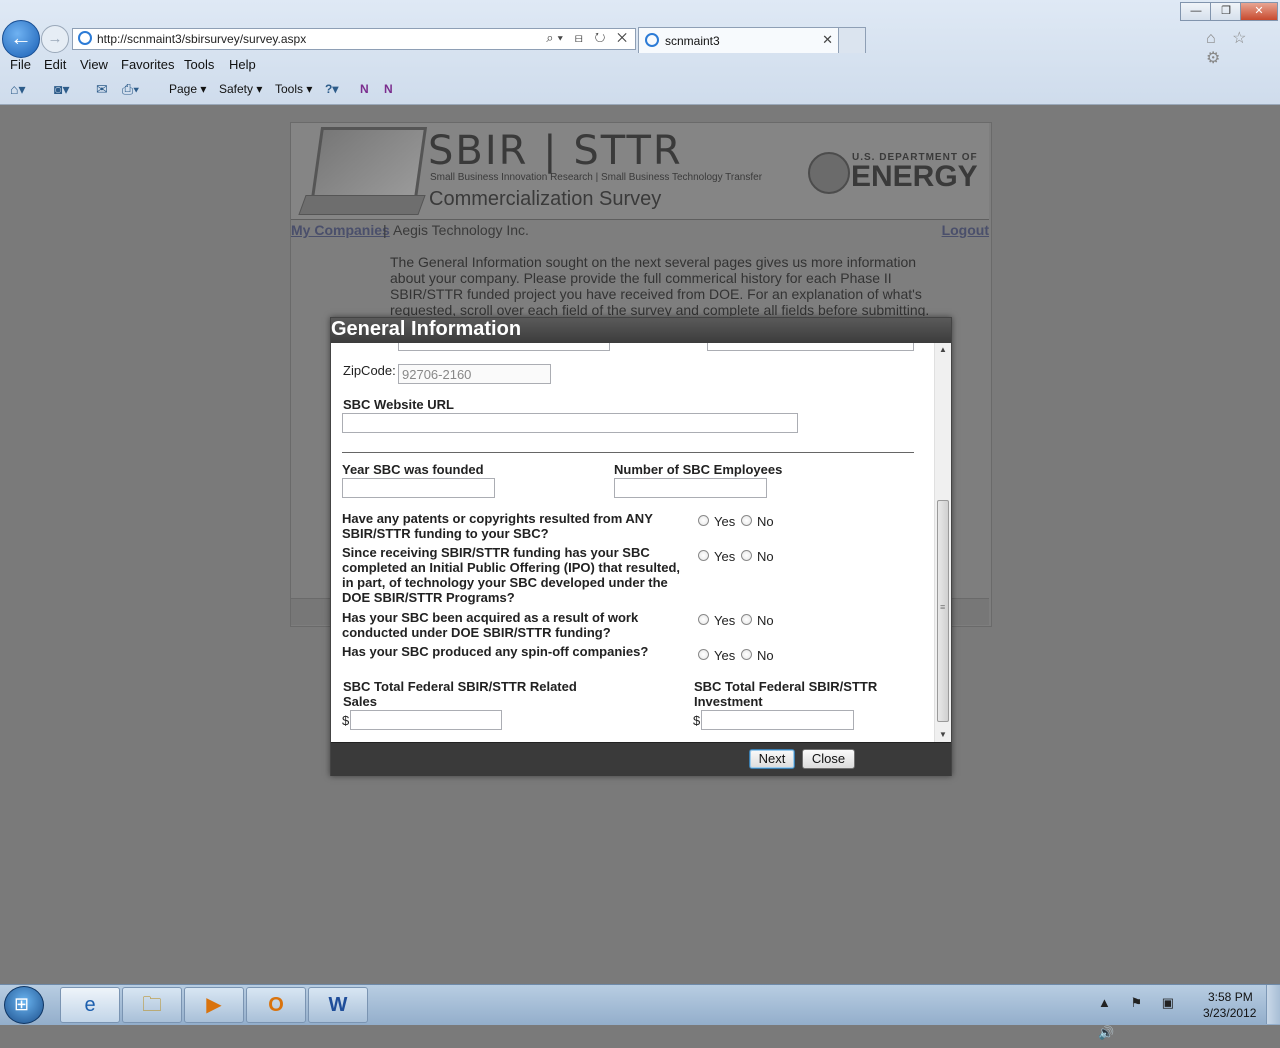  Describe the element at coordinates (810, 347) in the screenshot. I see `email-input-partial` at that location.